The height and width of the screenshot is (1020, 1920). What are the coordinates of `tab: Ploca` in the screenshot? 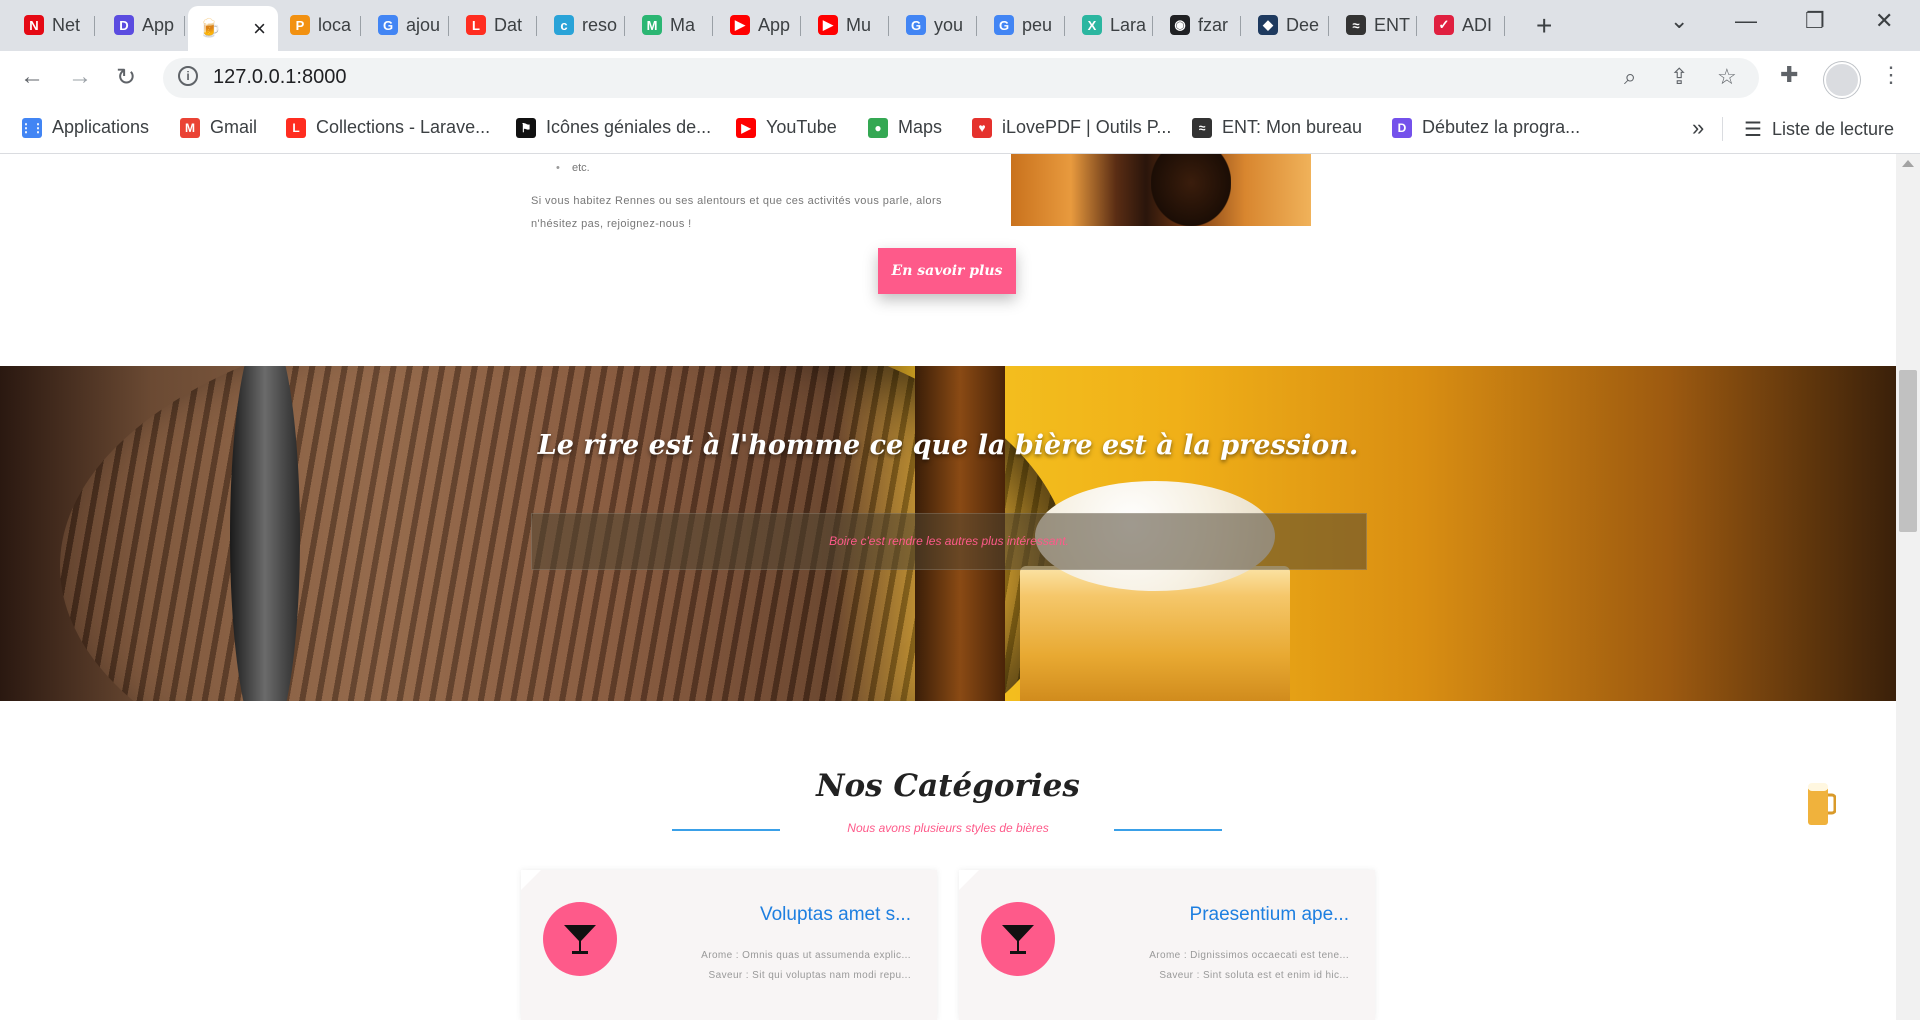 It's located at (319, 25).